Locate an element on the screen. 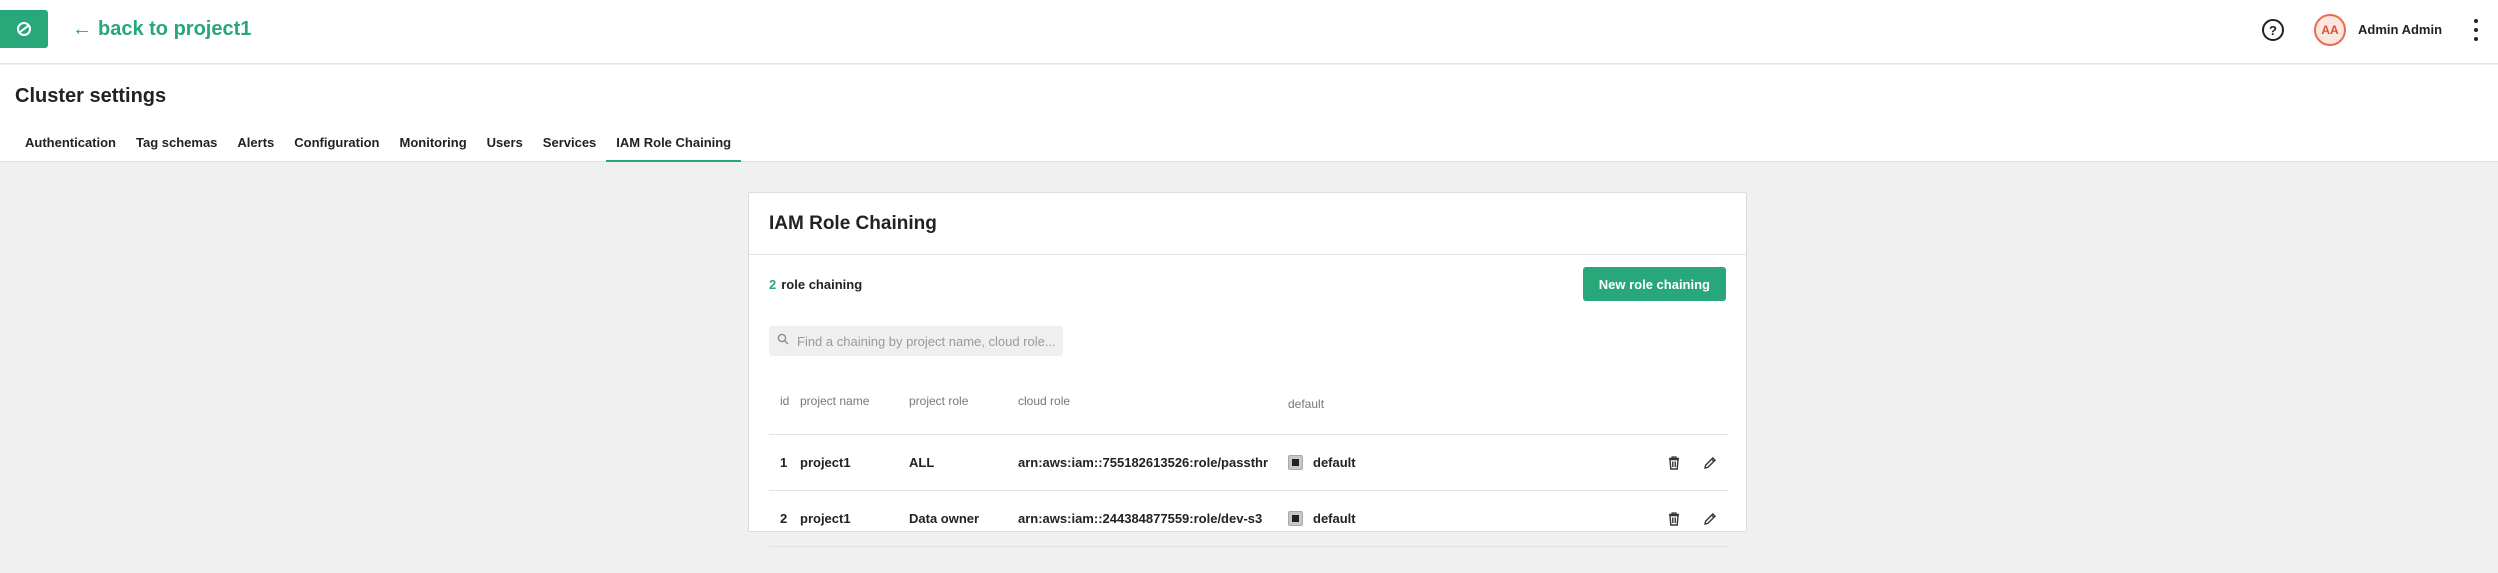 The height and width of the screenshot is (573, 2498). column-header-id: id is located at coordinates (784, 404).